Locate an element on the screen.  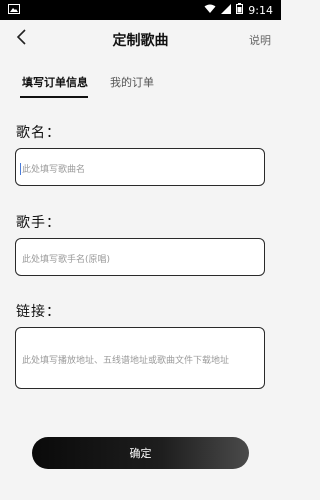
song-name-placeholder: 此处填写歌曲名 is located at coordinates (54, 170).